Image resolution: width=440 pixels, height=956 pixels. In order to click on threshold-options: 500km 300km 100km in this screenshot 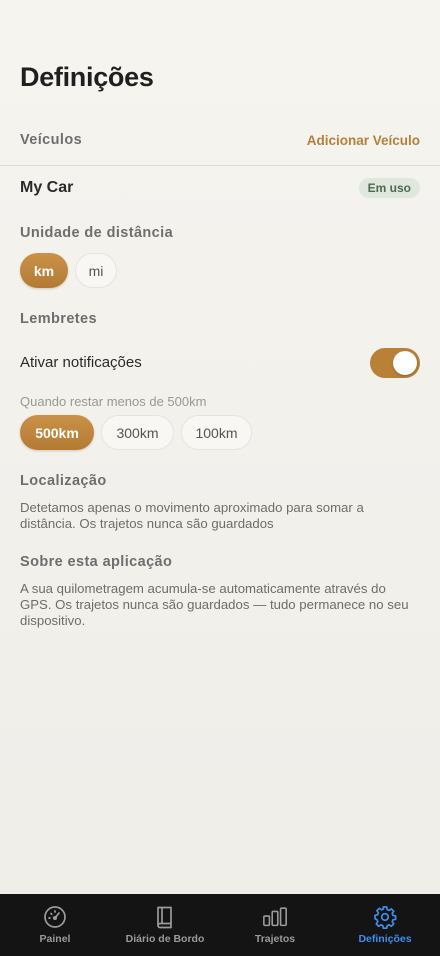, I will do `click(136, 432)`.